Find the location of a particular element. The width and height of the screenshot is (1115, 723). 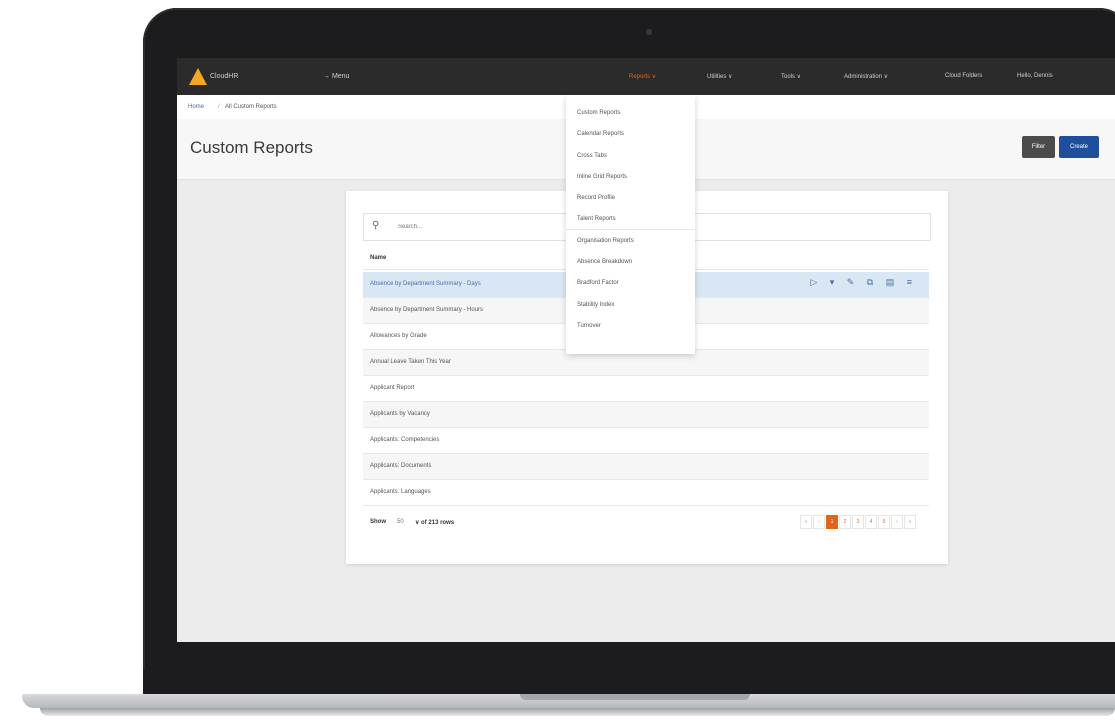

page-size-select: 50 is located at coordinates (400, 522).